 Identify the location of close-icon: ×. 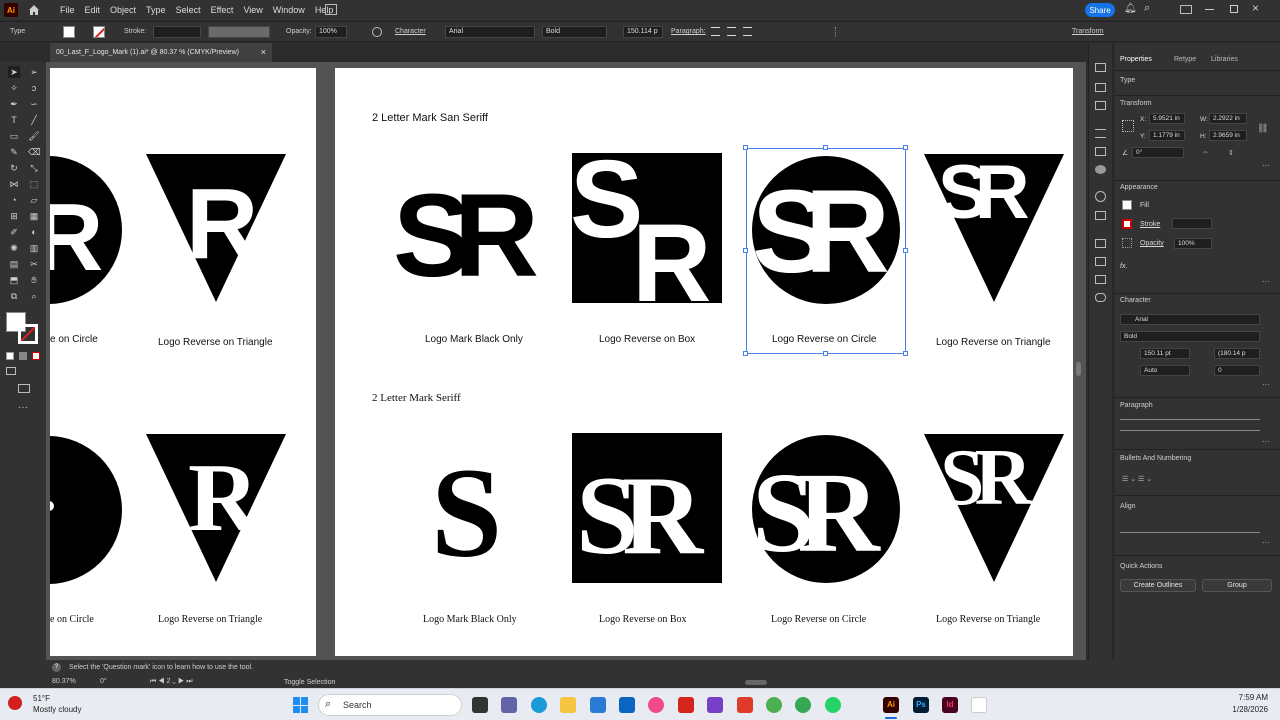
(1255, 8).